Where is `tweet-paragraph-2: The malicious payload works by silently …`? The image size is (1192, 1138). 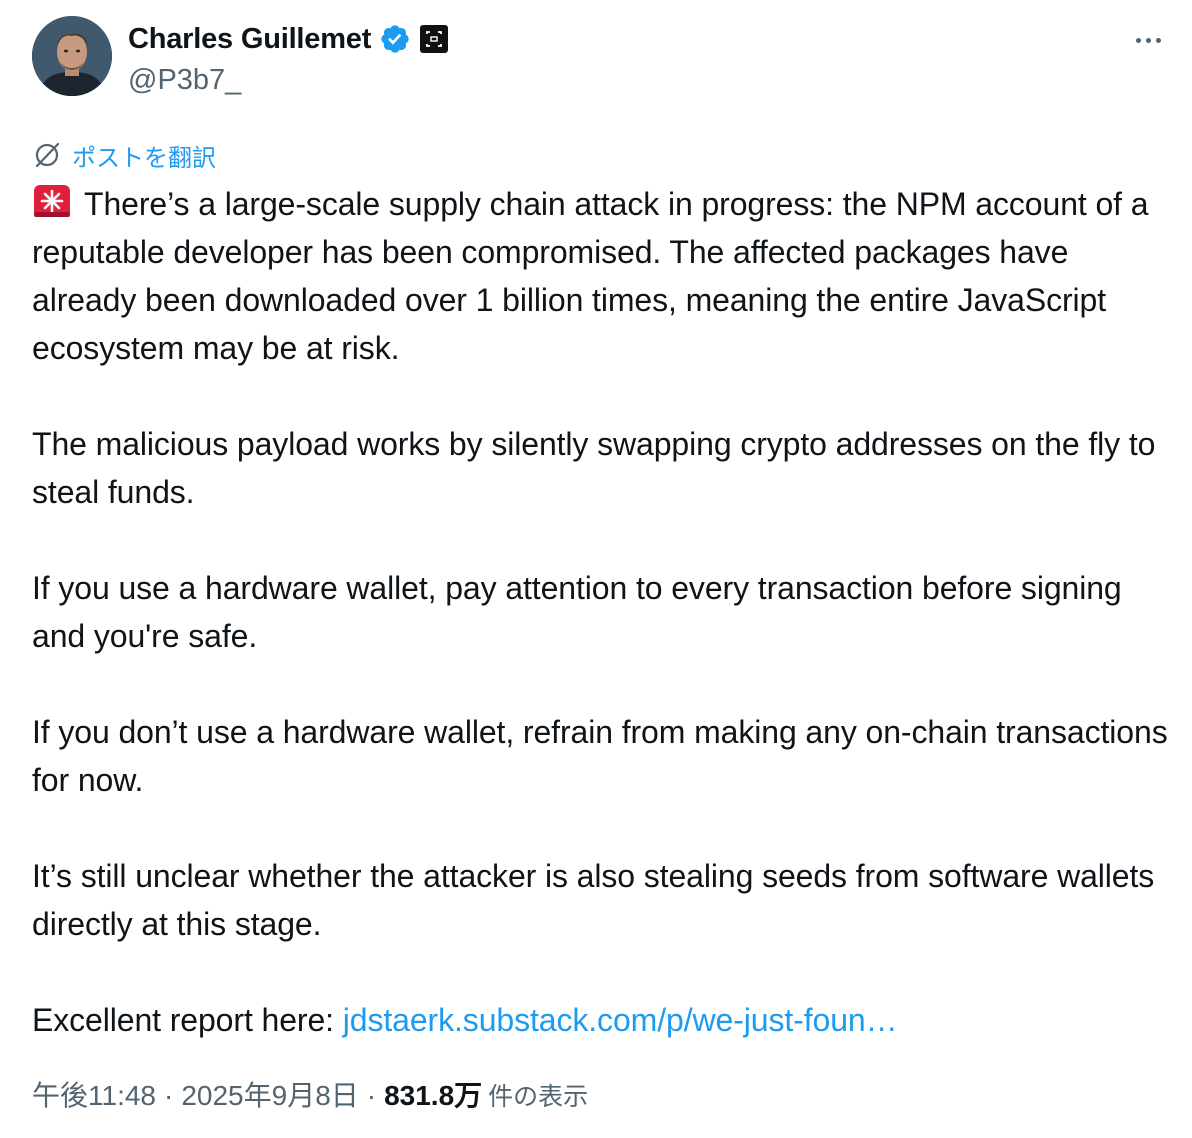
tweet-paragraph-2: The malicious payload works by silently … is located at coordinates (594, 468).